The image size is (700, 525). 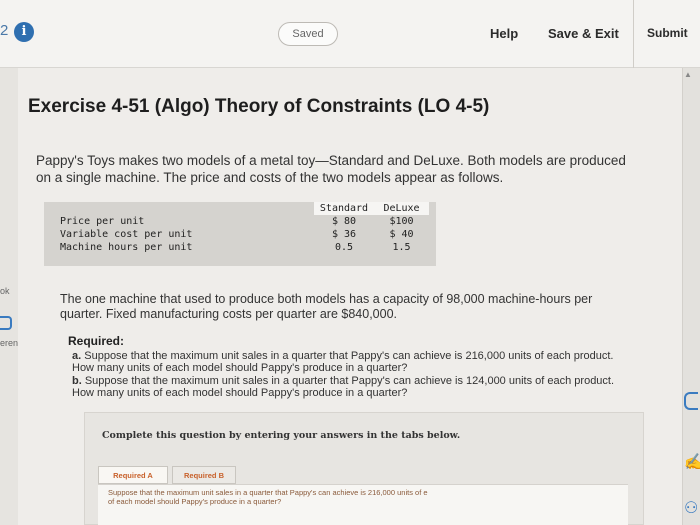 What do you see at coordinates (401, 208) in the screenshot?
I see `column-header-deluxe: DeLuxe` at bounding box center [401, 208].